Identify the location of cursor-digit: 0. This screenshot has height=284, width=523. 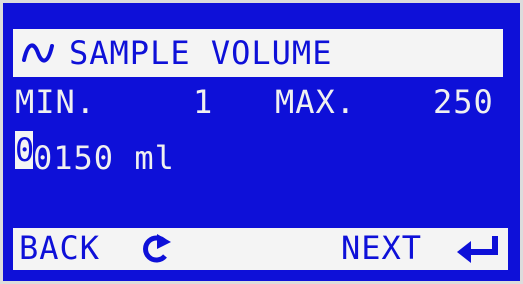
(24, 150).